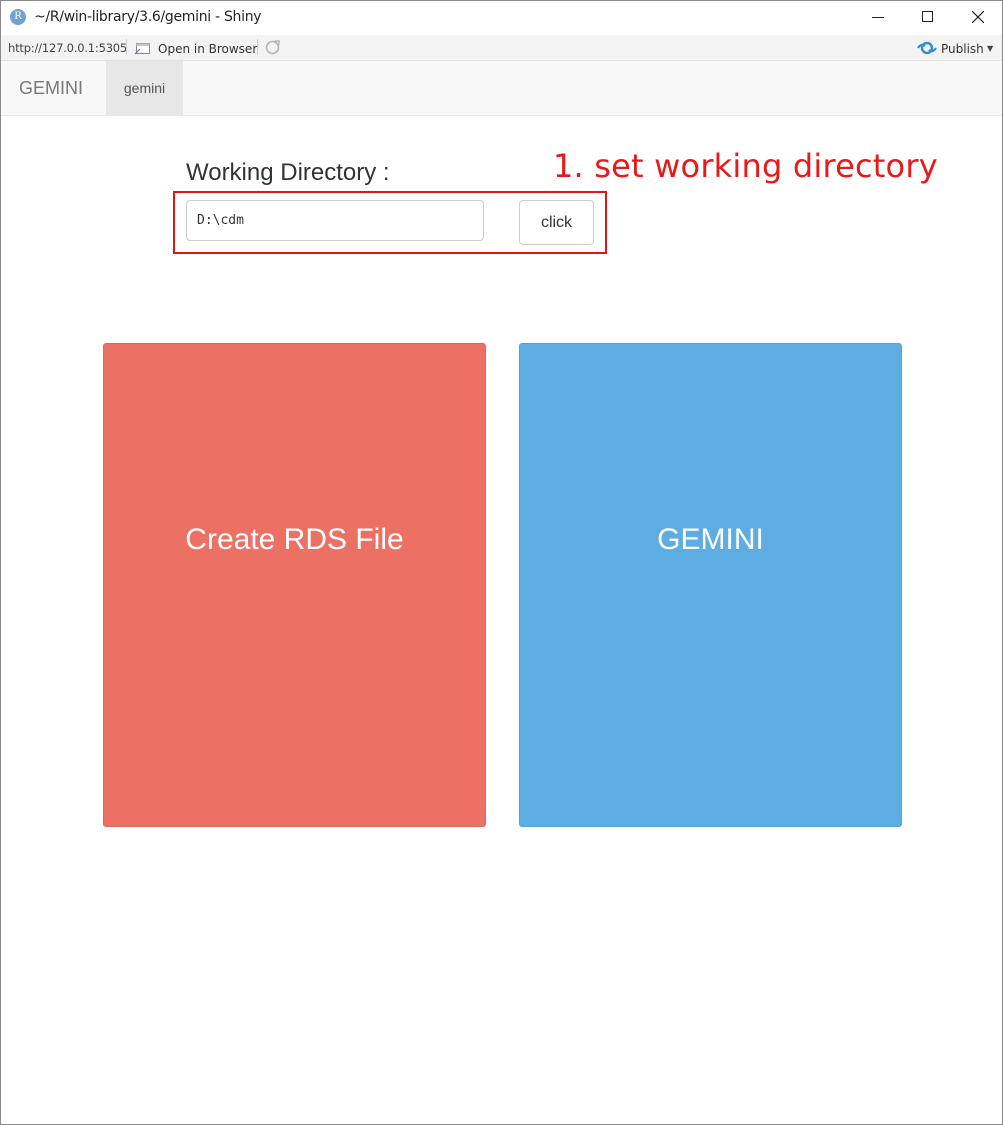 This screenshot has height=1125, width=1003. I want to click on minimize-button, so click(878, 17).